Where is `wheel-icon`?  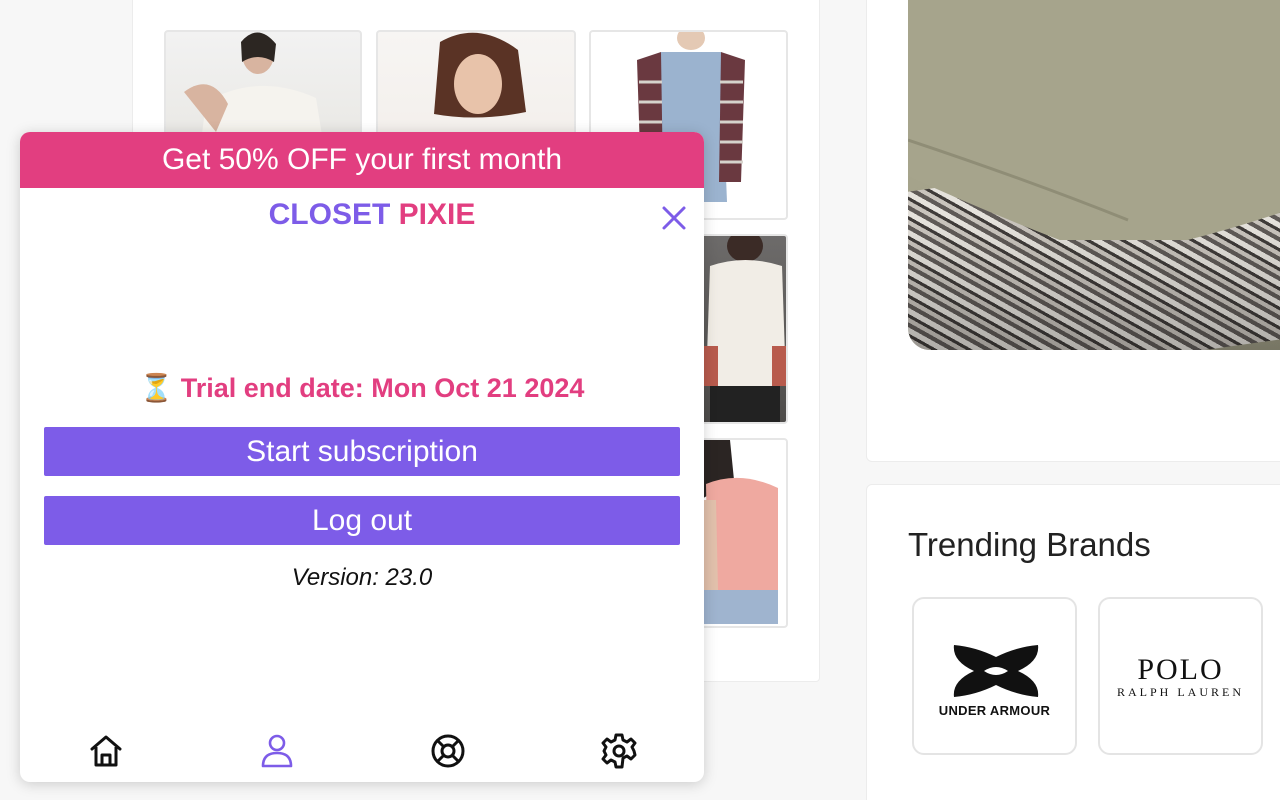 wheel-icon is located at coordinates (448, 751).